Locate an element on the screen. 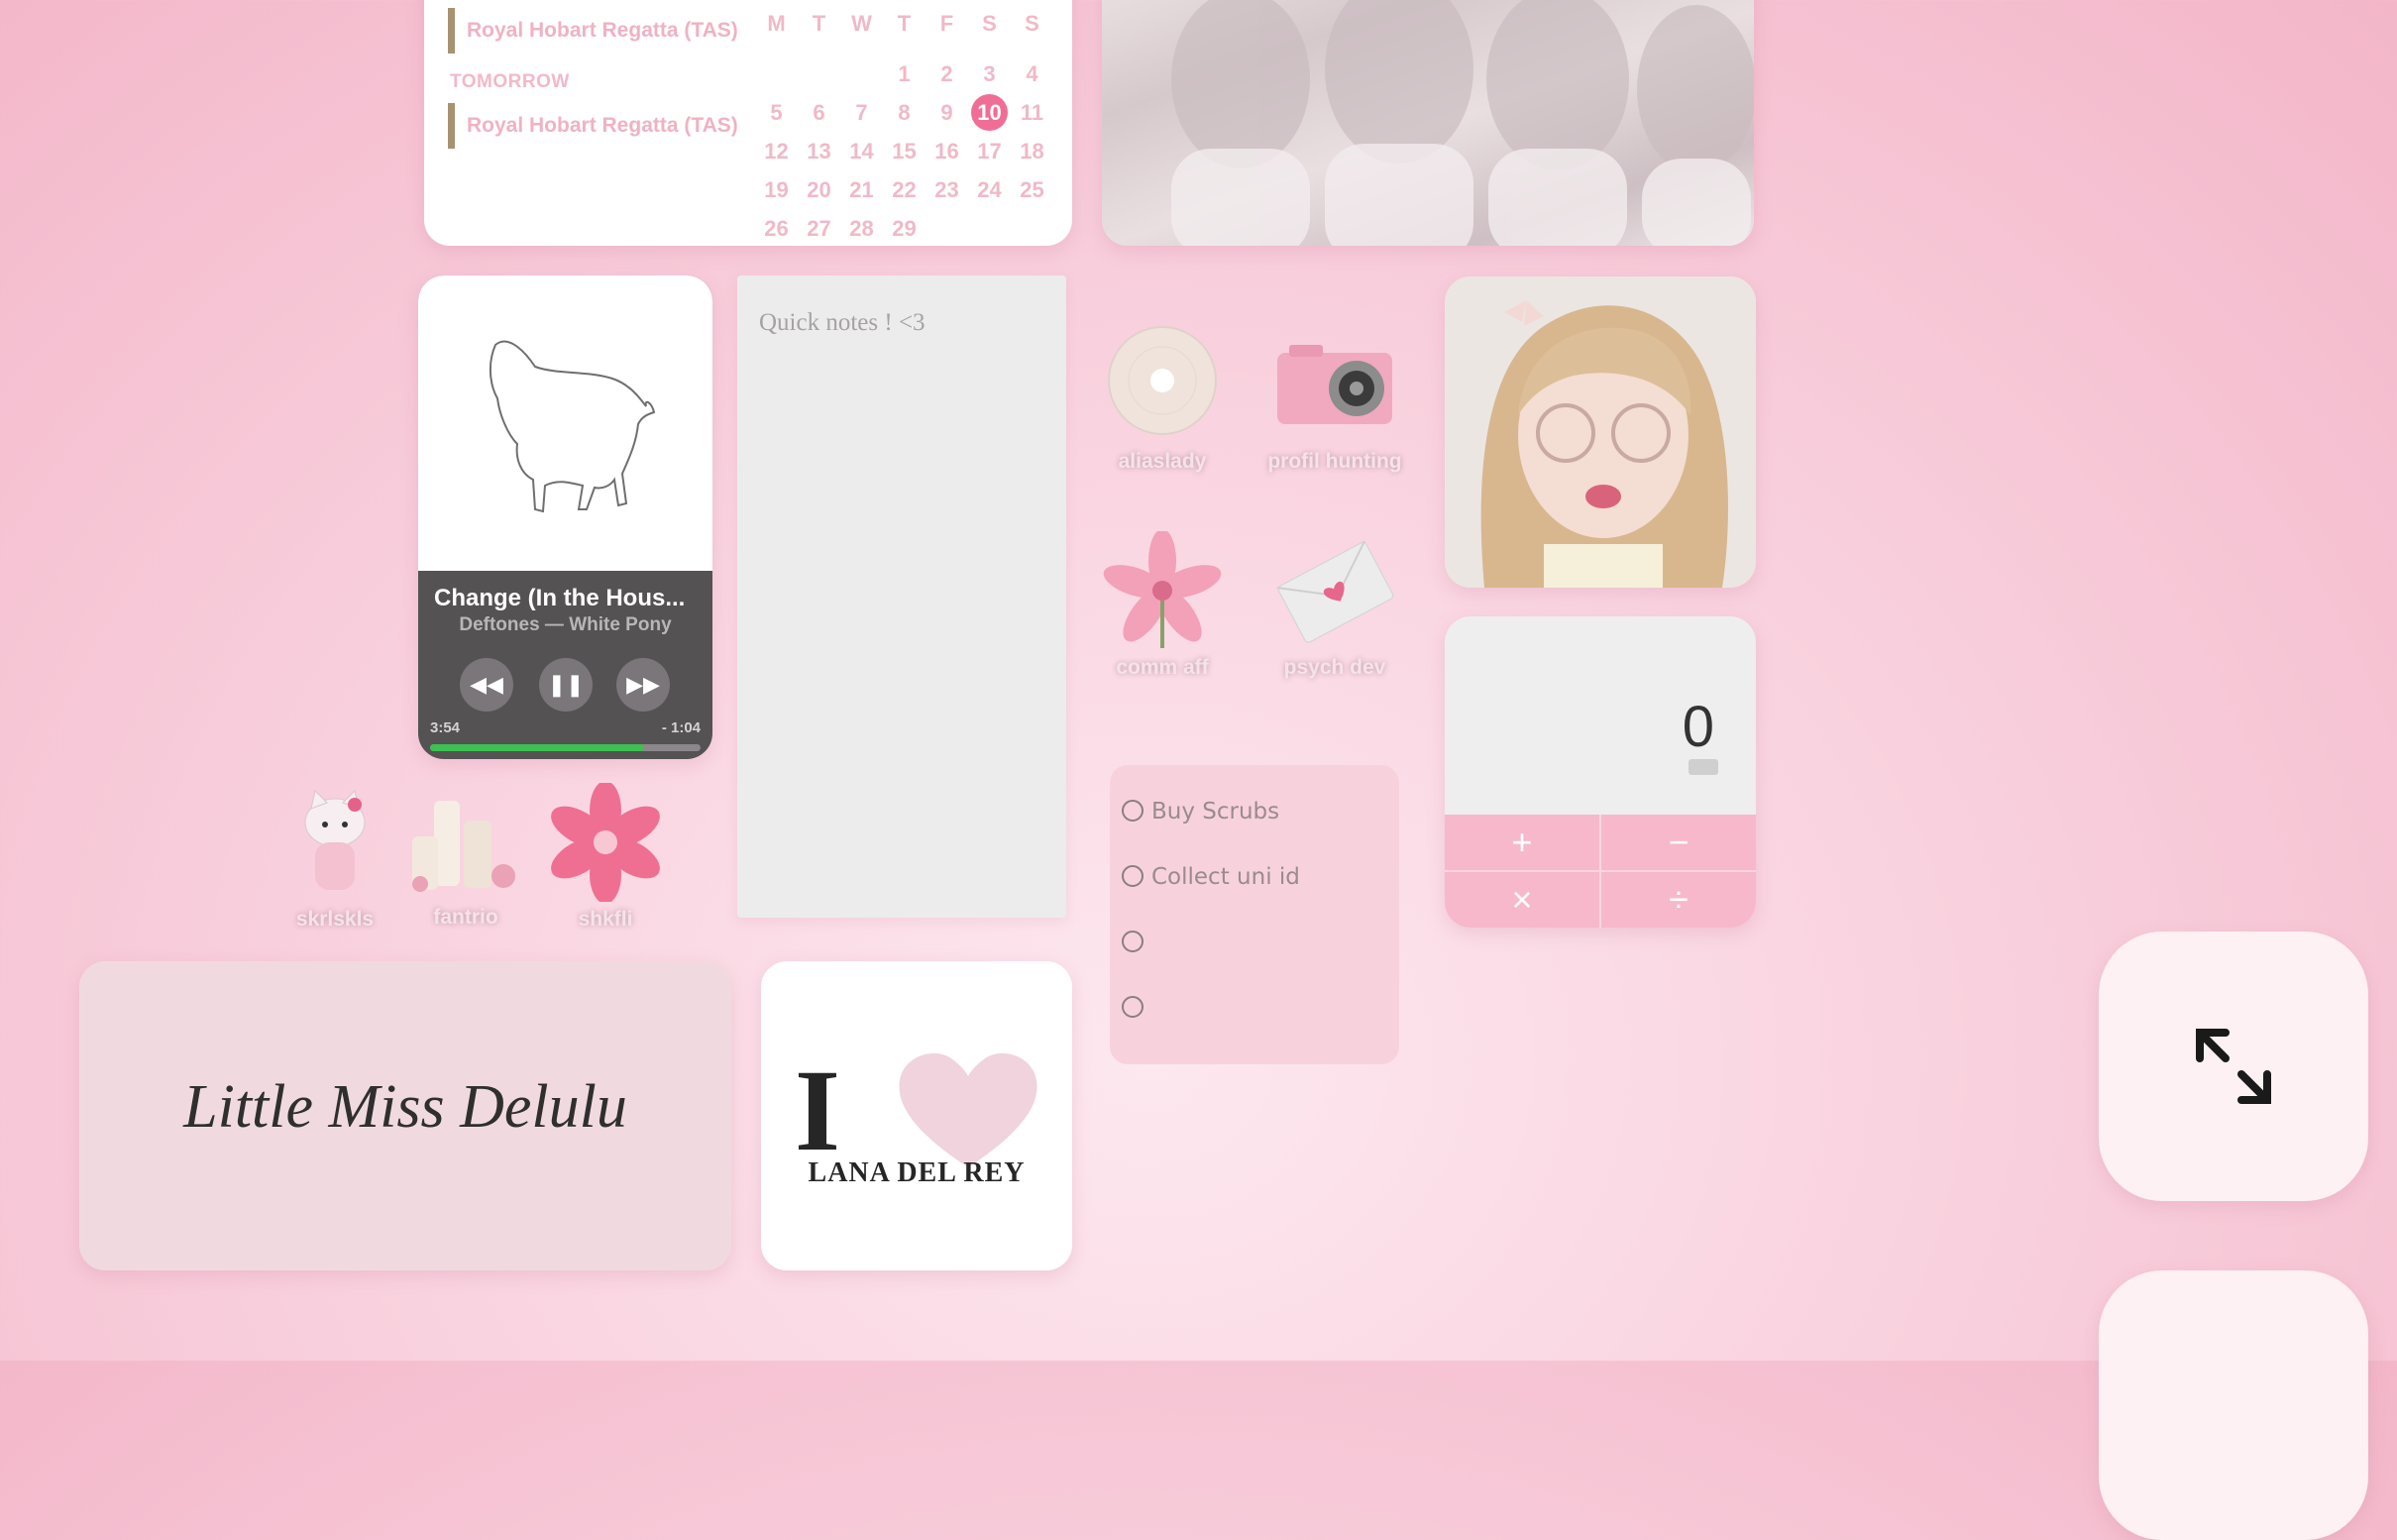 The image size is (2397, 1540). quick-notes-widget: Quick notes ! <3 is located at coordinates (902, 596).